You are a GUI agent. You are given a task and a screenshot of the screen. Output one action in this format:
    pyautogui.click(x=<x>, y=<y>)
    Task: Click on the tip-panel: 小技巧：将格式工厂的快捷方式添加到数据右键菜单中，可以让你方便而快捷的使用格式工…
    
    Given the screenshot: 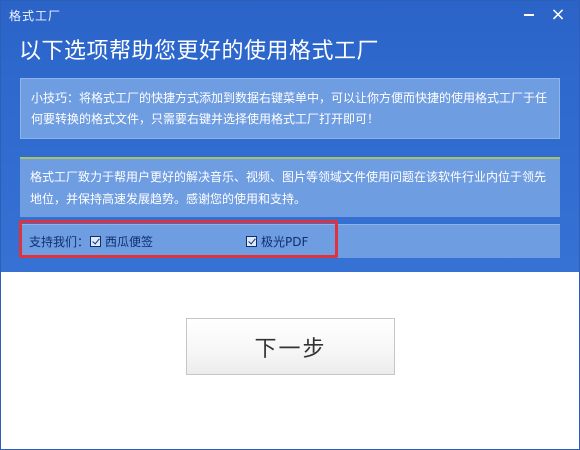 What is the action you would take?
    pyautogui.click(x=290, y=108)
    